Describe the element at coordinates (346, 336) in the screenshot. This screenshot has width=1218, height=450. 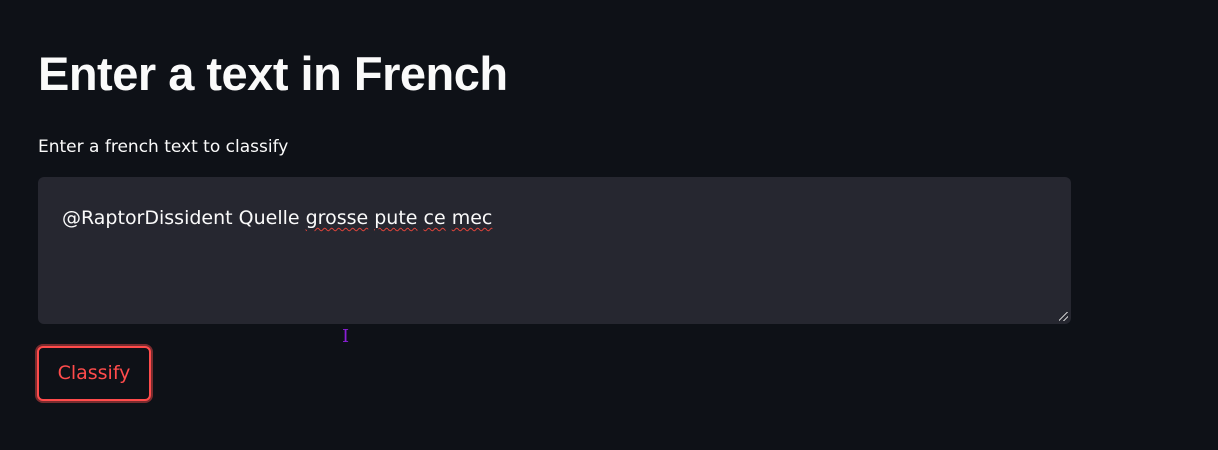
I see `i-beam-cursor-icon: I` at that location.